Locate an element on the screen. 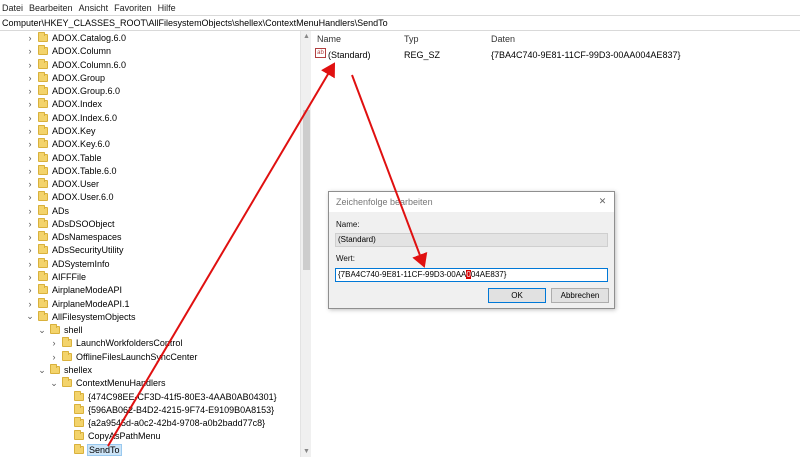 This screenshot has width=800, height=457. tree-item: › ADOX.Index.6.0 is located at coordinates (71, 117).